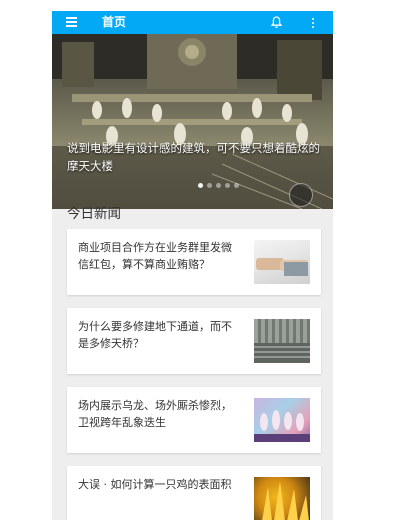 The width and height of the screenshot is (413, 520). I want to click on news-title: 为什么要多修建地下通道，而不是多修天桥？, so click(158, 335).